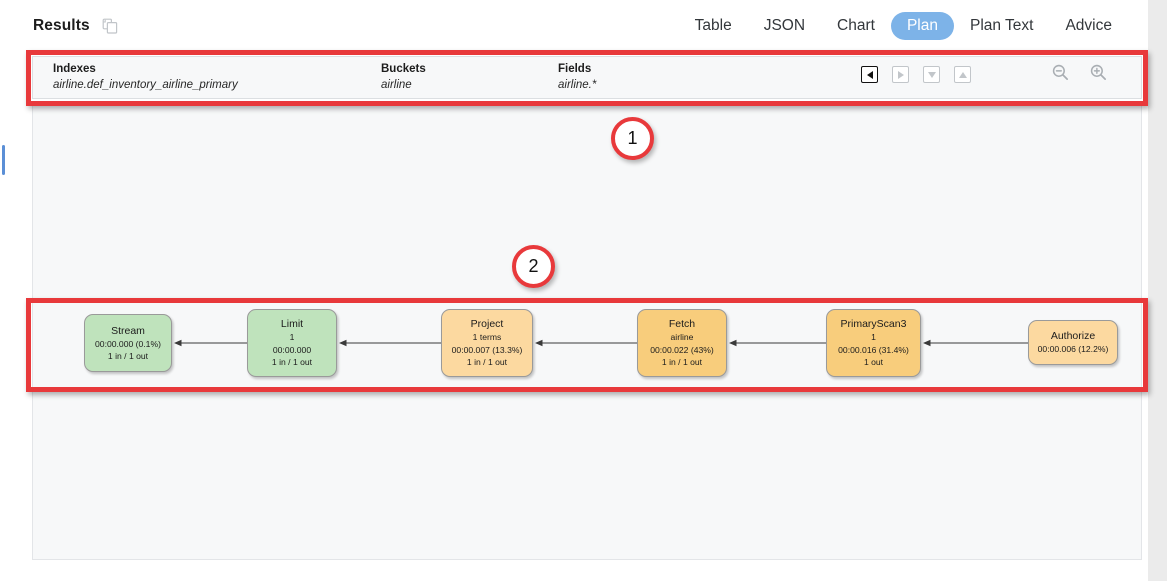 The width and height of the screenshot is (1167, 581). Describe the element at coordinates (110, 26) in the screenshot. I see `copy-icon` at that location.